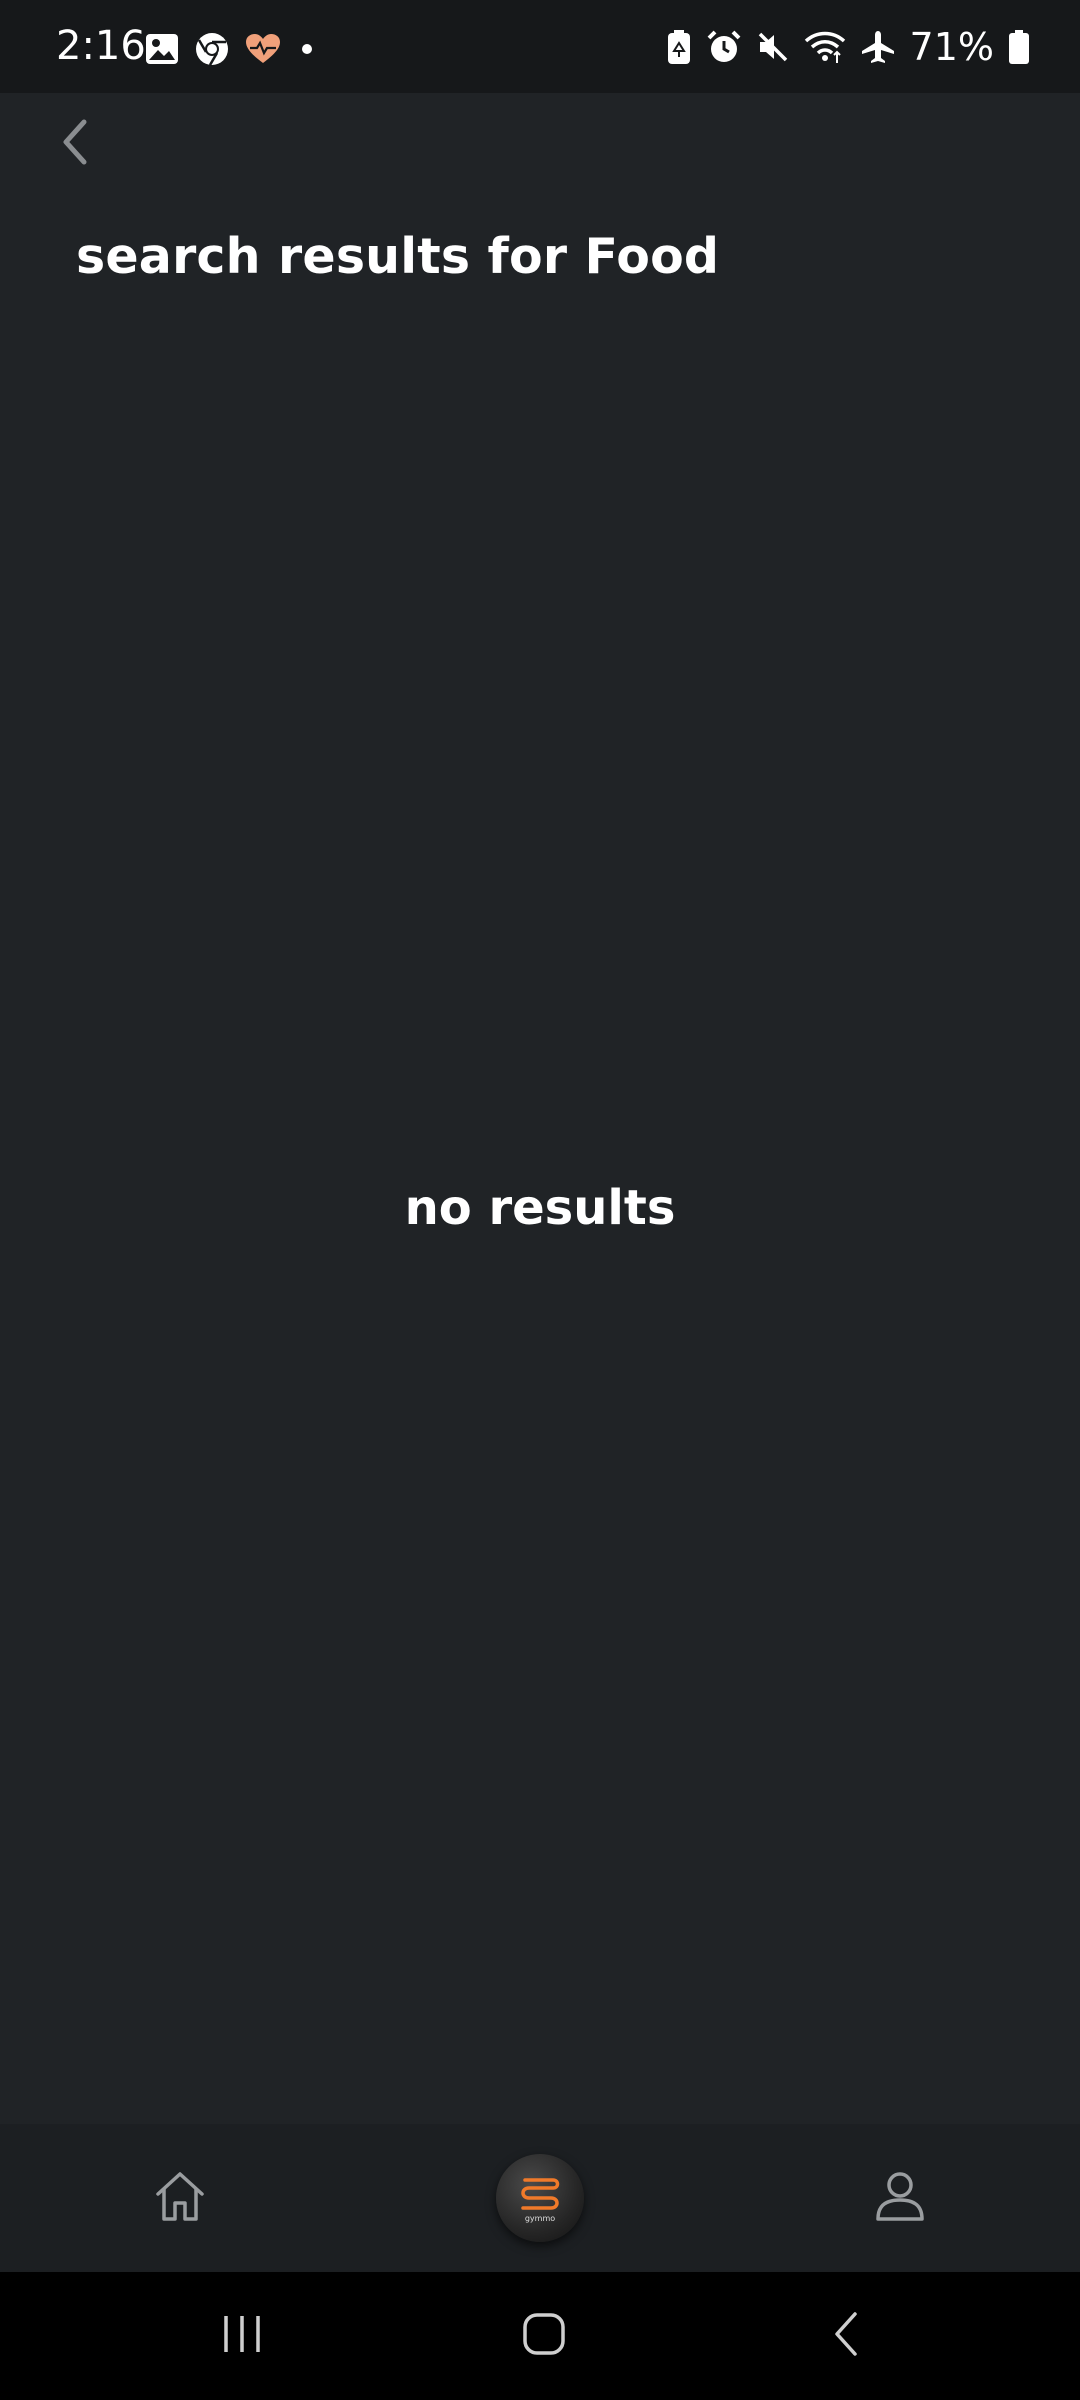  I want to click on status-system-icons: 71%, so click(848, 47).